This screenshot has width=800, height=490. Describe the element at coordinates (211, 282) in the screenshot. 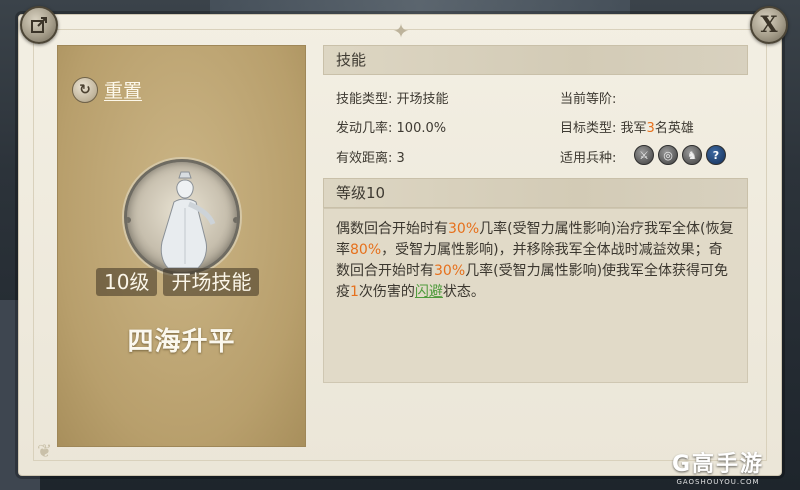

I see `skill-type-tag: 开场技能` at that location.